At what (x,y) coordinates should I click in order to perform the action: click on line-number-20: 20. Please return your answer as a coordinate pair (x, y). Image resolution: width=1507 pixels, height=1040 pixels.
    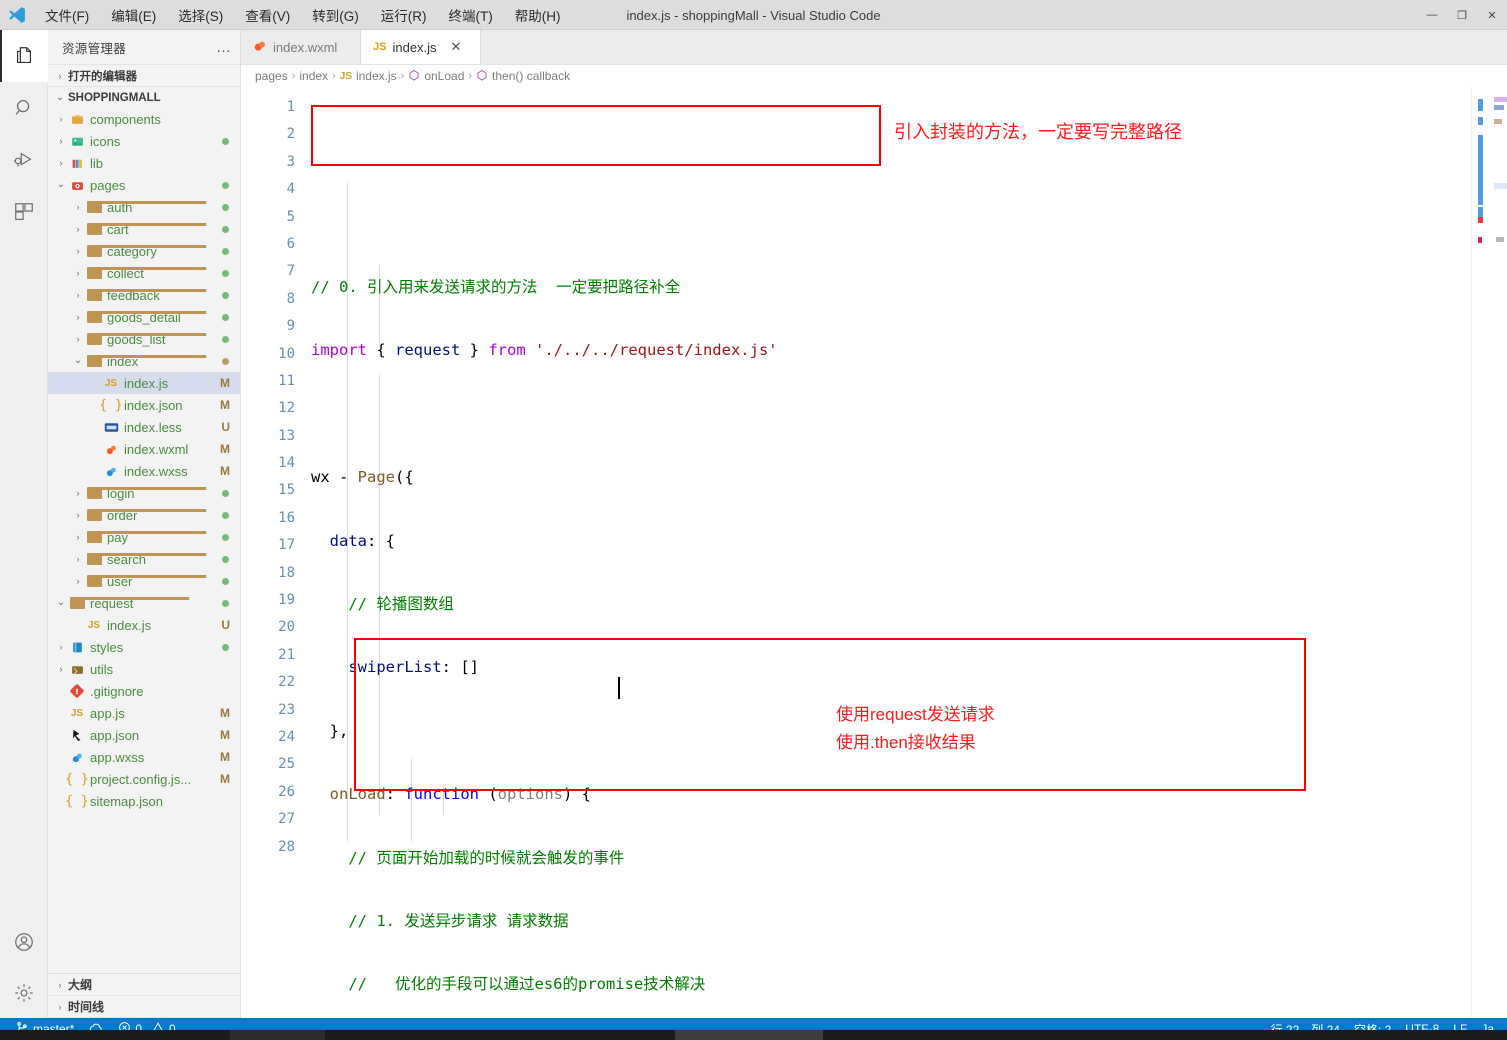
    Looking at the image, I should click on (268, 627).